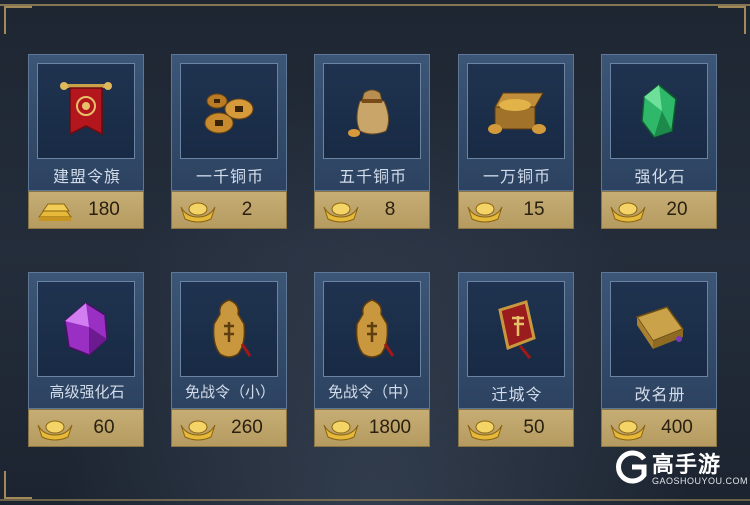  I want to click on shop-item-5000-copper: 五千铜币 8, so click(372, 142).